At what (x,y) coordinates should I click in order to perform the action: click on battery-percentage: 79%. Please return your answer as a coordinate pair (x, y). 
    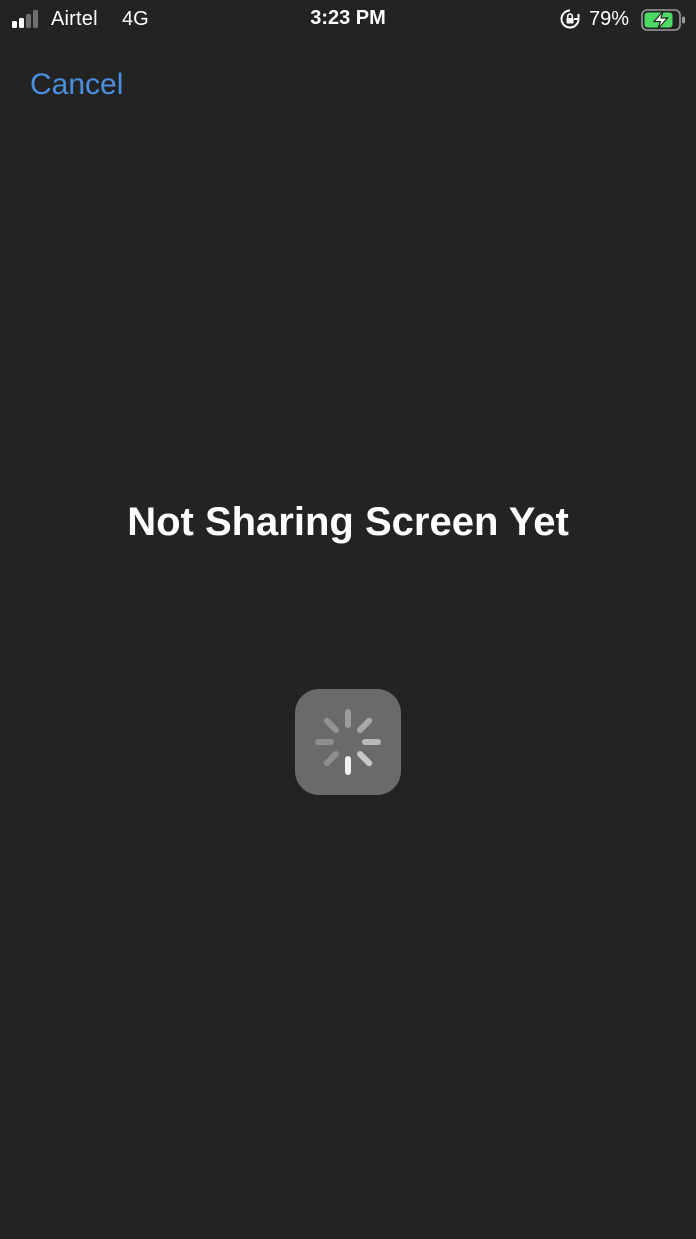
    Looking at the image, I should click on (609, 19).